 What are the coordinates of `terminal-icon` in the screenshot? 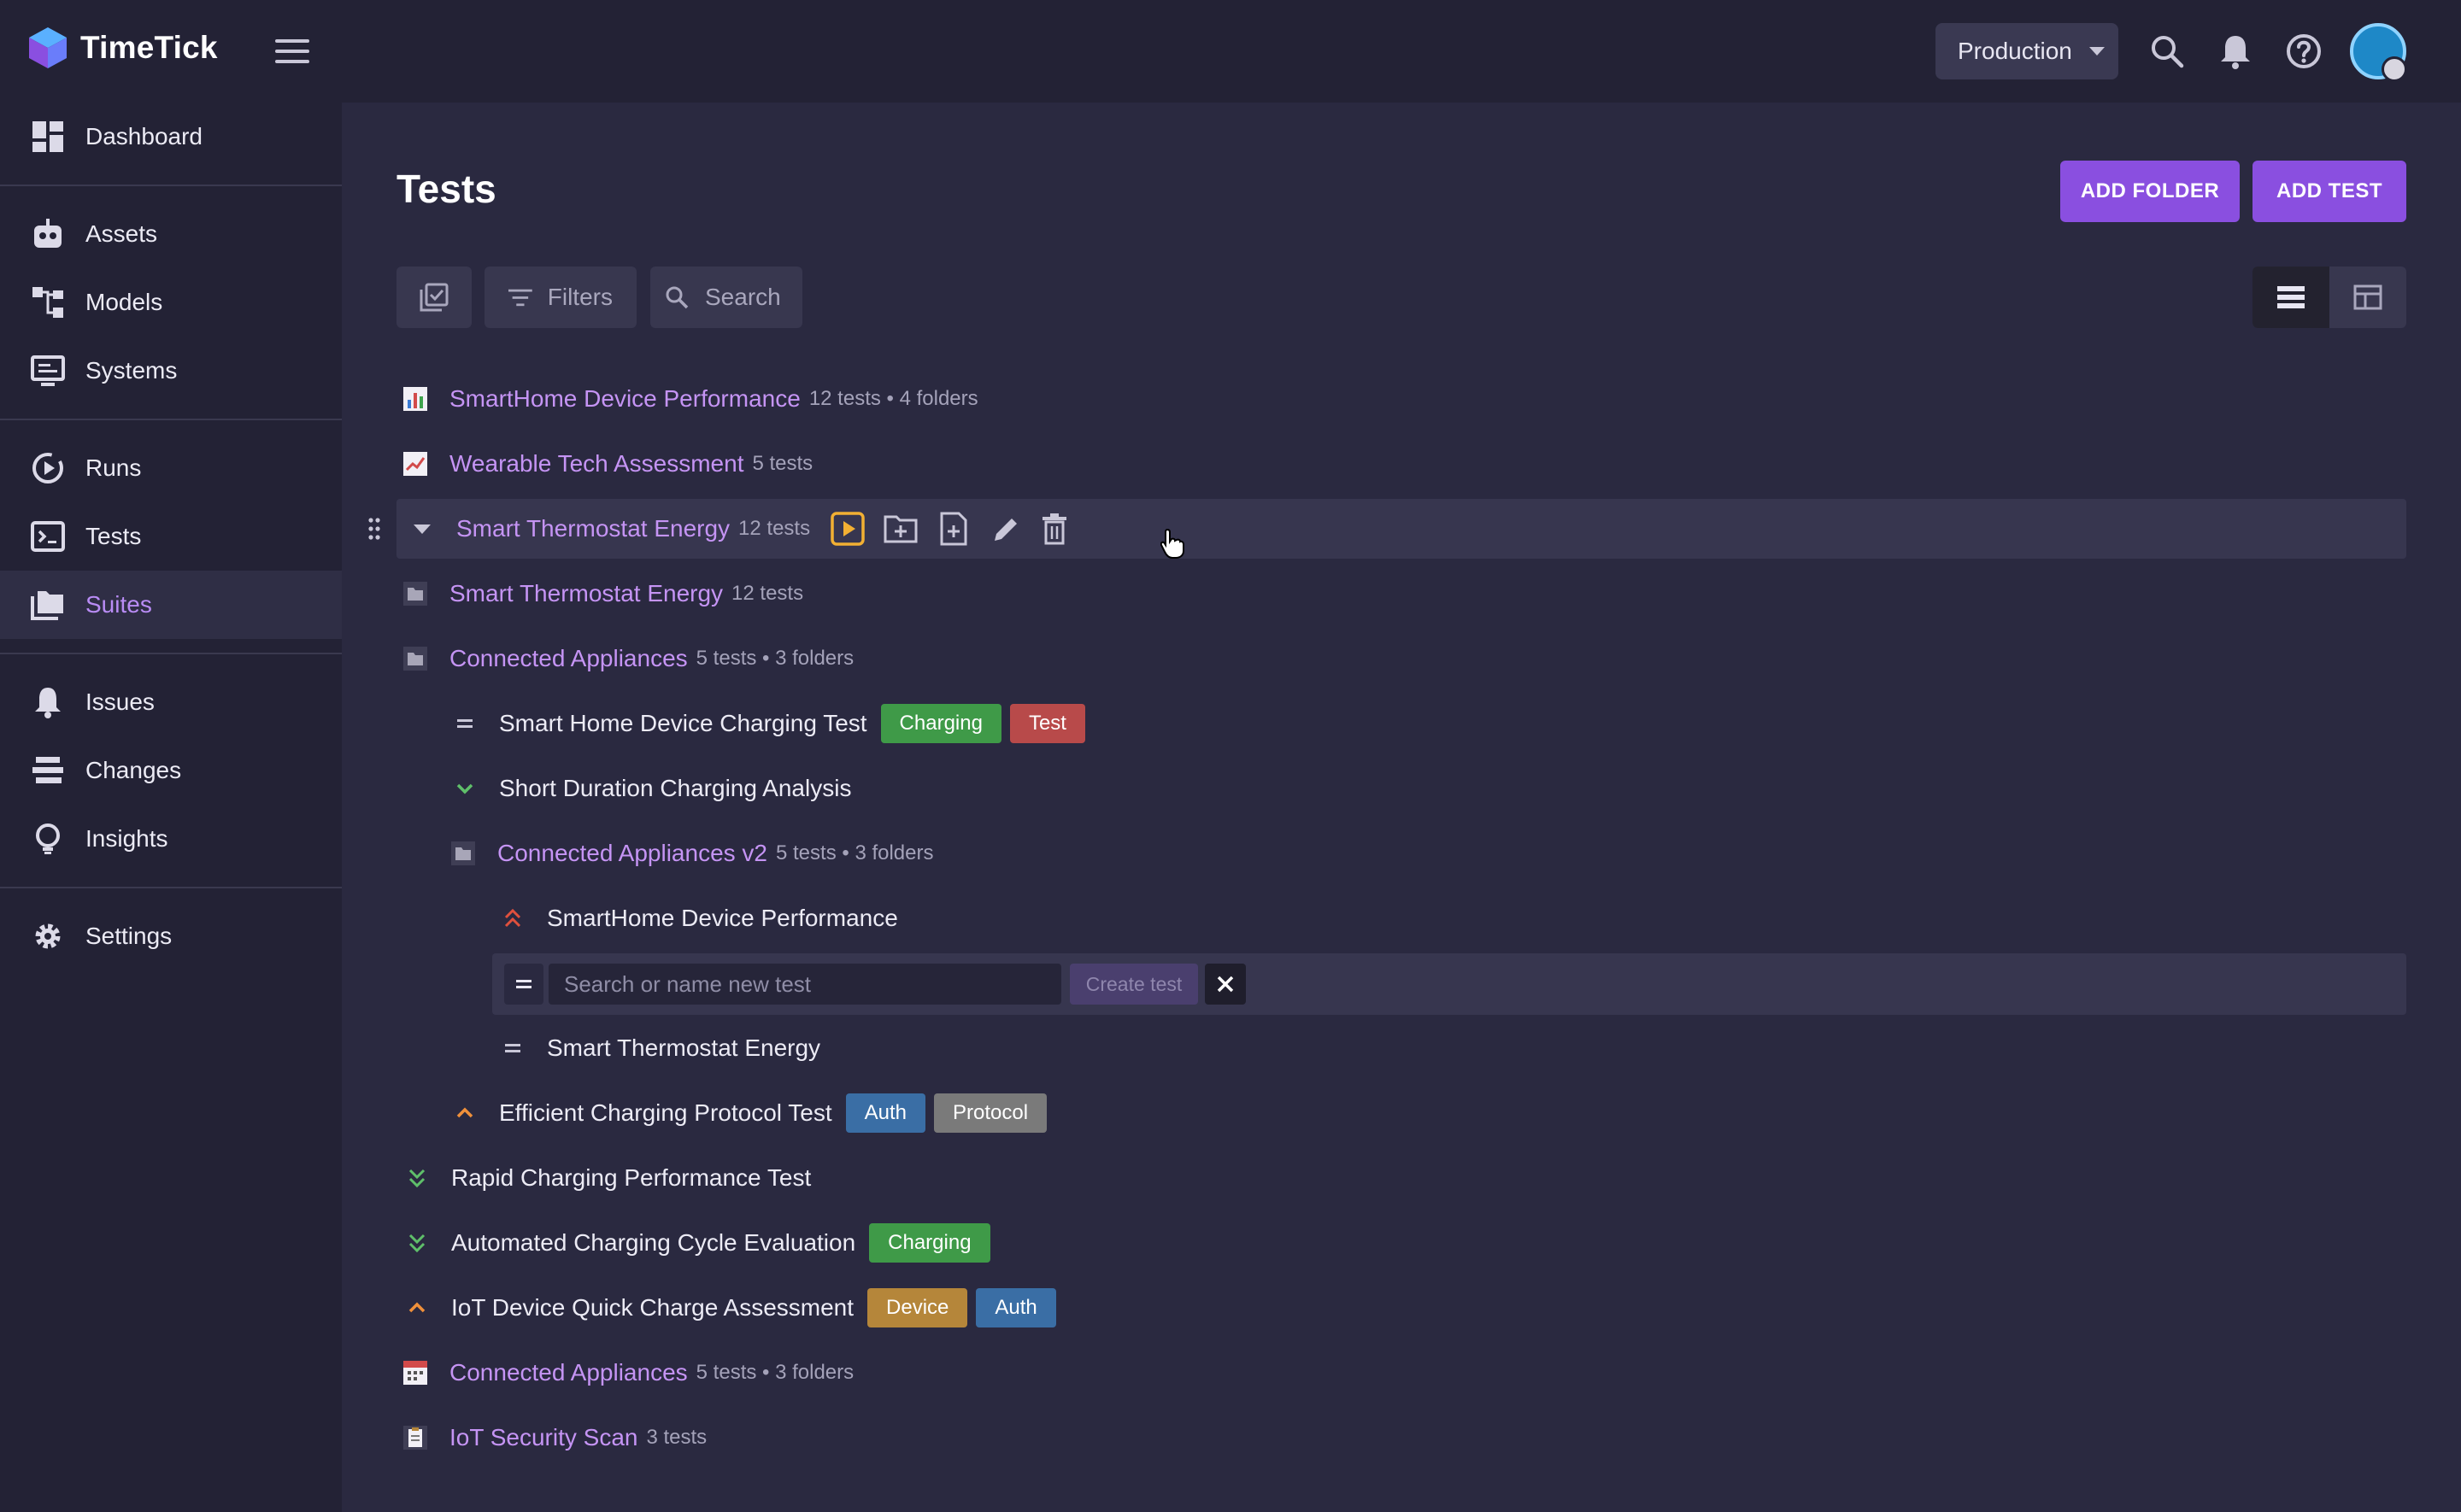 It's located at (48, 536).